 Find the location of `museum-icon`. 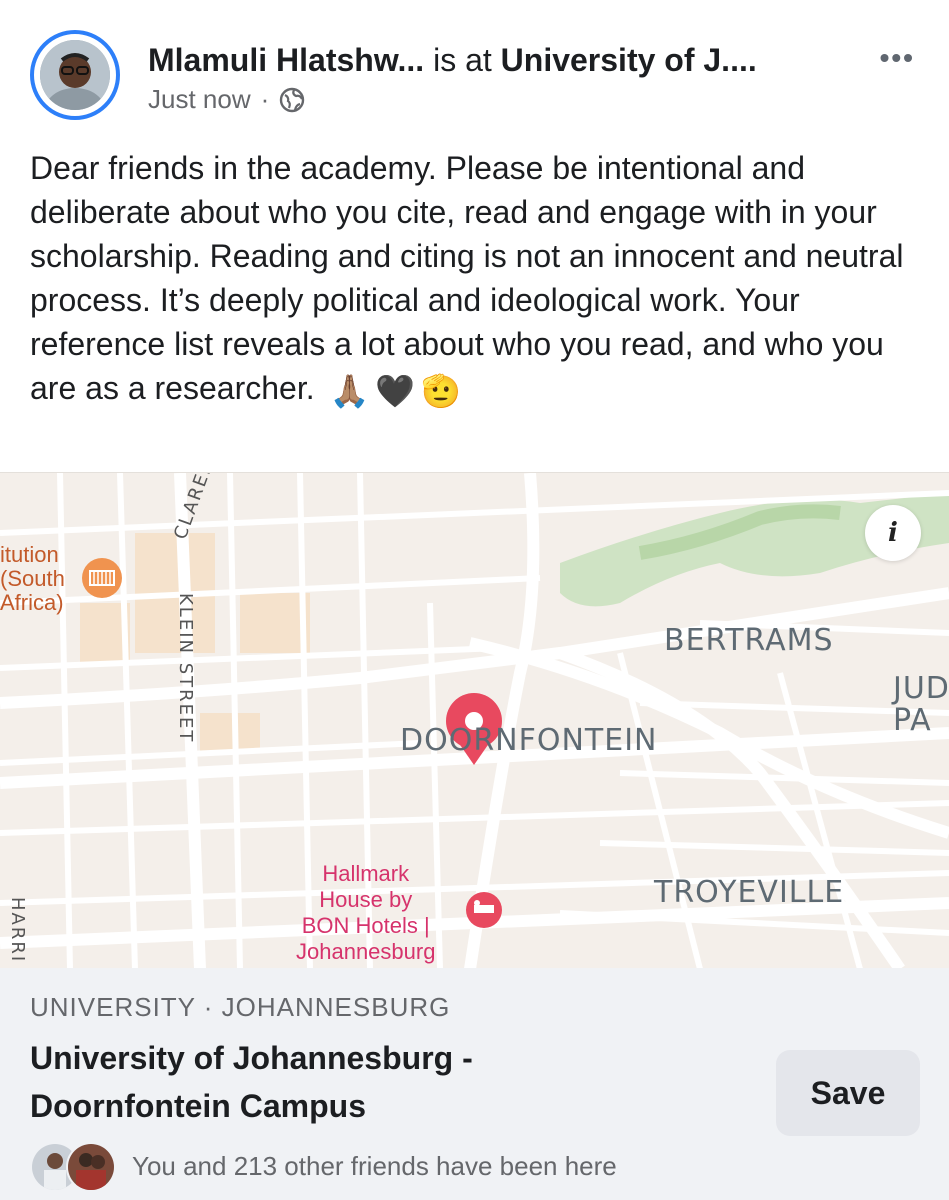

museum-icon is located at coordinates (102, 578).